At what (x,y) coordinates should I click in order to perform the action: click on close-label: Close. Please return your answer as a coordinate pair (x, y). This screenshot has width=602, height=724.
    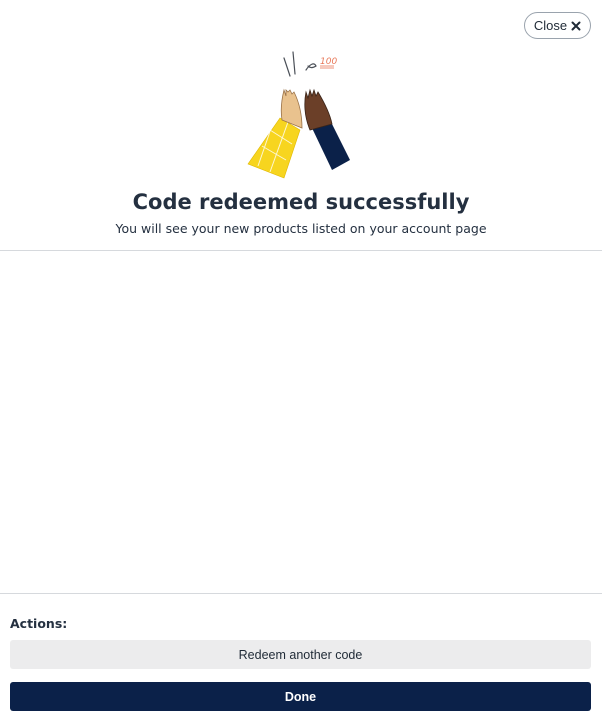
    Looking at the image, I should click on (550, 25).